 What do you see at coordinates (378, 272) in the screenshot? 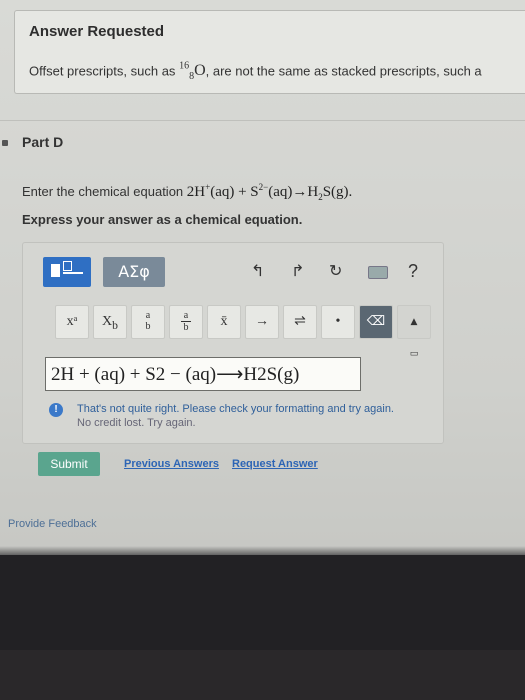
I see `keyboard-shortcuts-icon` at bounding box center [378, 272].